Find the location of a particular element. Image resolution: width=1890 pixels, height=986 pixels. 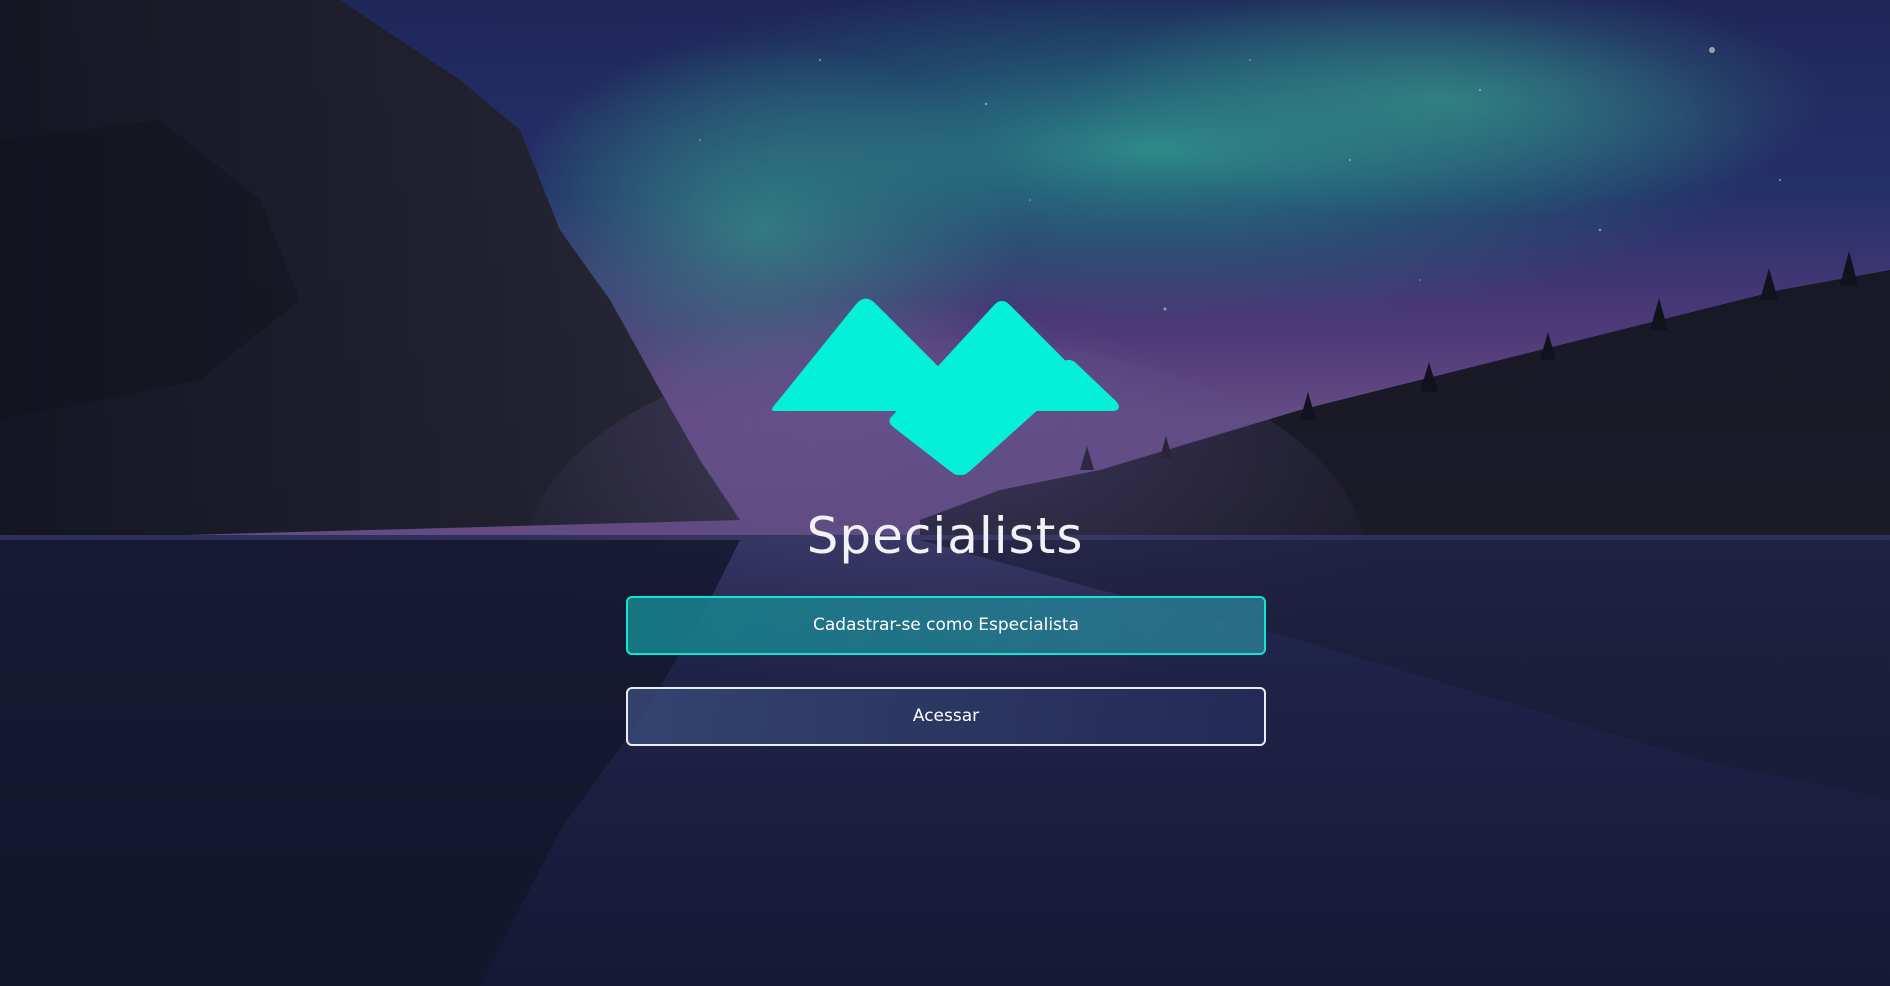

app-title: Specialists is located at coordinates (945, 536).